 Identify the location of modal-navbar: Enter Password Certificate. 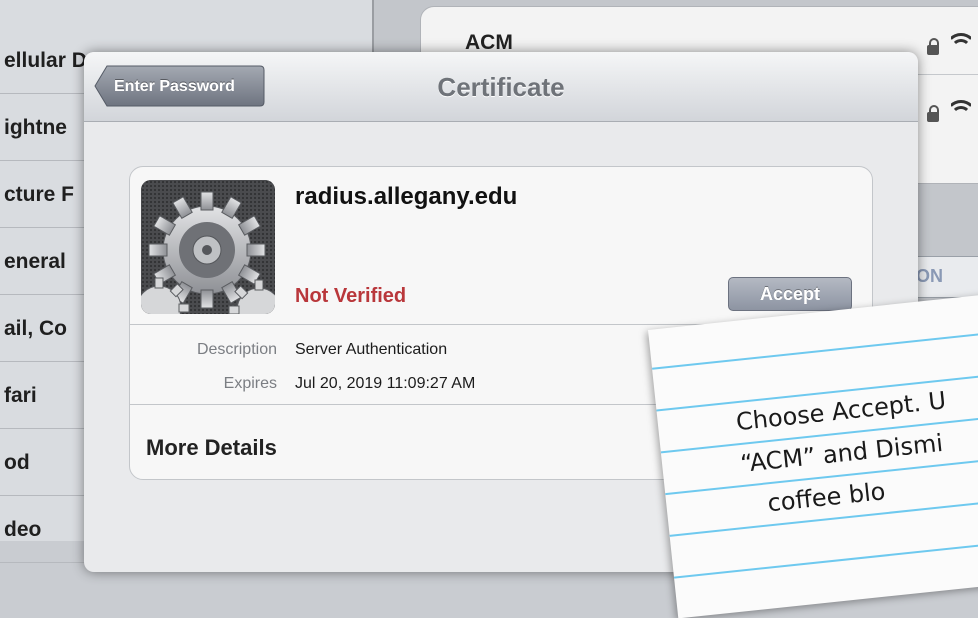
(501, 87).